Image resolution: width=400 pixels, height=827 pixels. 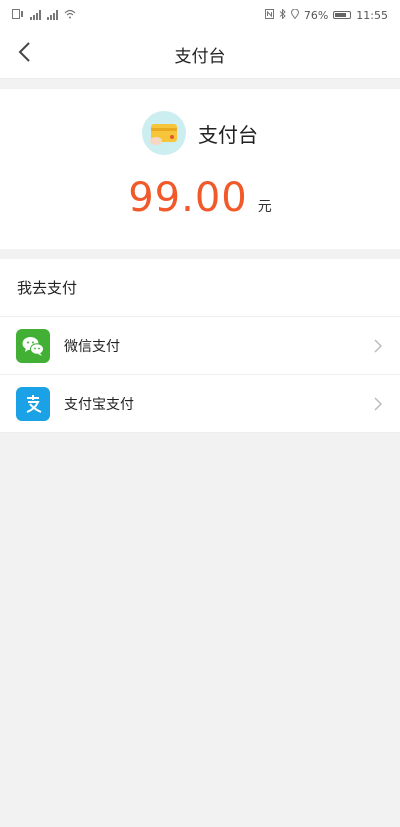 What do you see at coordinates (200, 15) in the screenshot?
I see `status-bar: 76% 11:55` at bounding box center [200, 15].